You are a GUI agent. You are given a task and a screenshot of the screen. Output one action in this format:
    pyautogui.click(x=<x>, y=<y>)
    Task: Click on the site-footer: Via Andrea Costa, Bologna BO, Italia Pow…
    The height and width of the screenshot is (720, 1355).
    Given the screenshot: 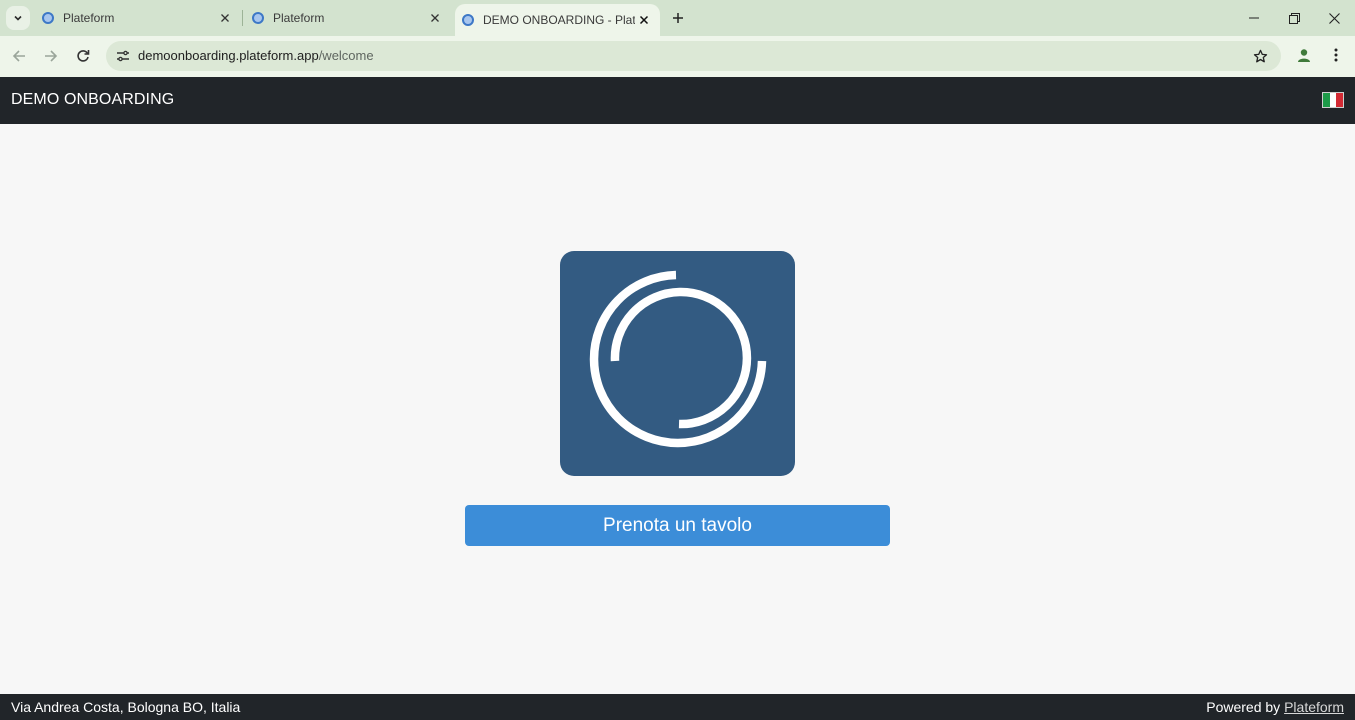 What is the action you would take?
    pyautogui.click(x=677, y=707)
    